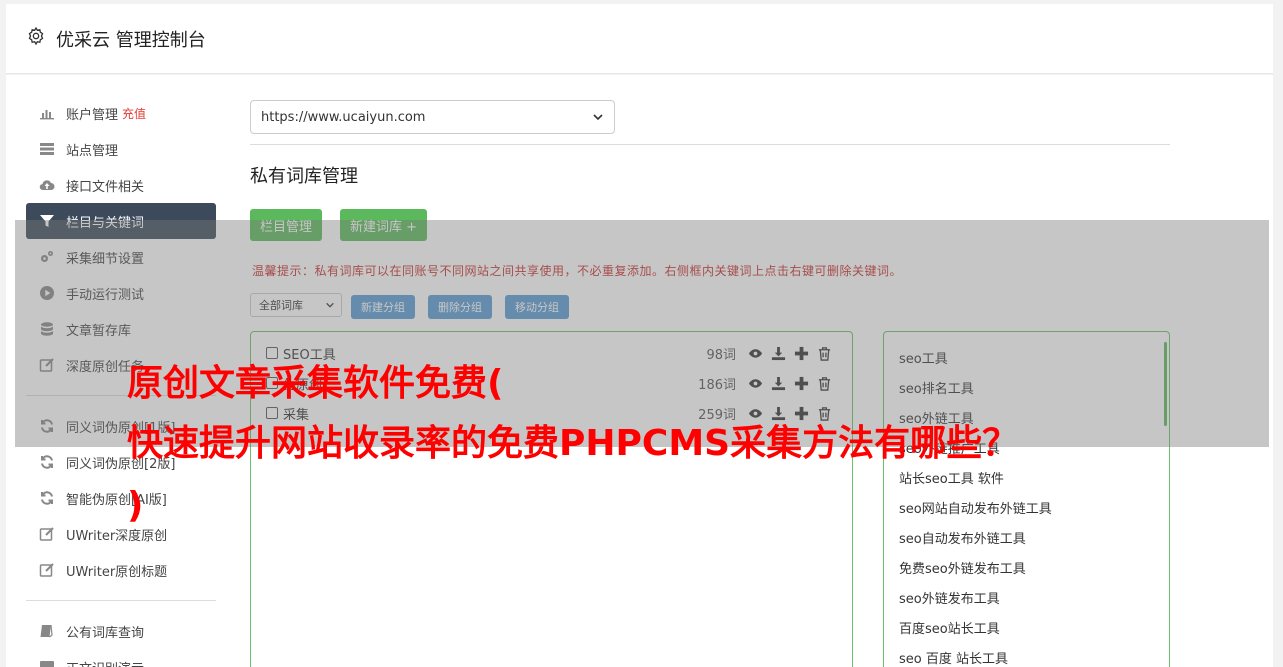 The height and width of the screenshot is (667, 1283). I want to click on new-lexicon-button: 新建词库 +, so click(384, 225).